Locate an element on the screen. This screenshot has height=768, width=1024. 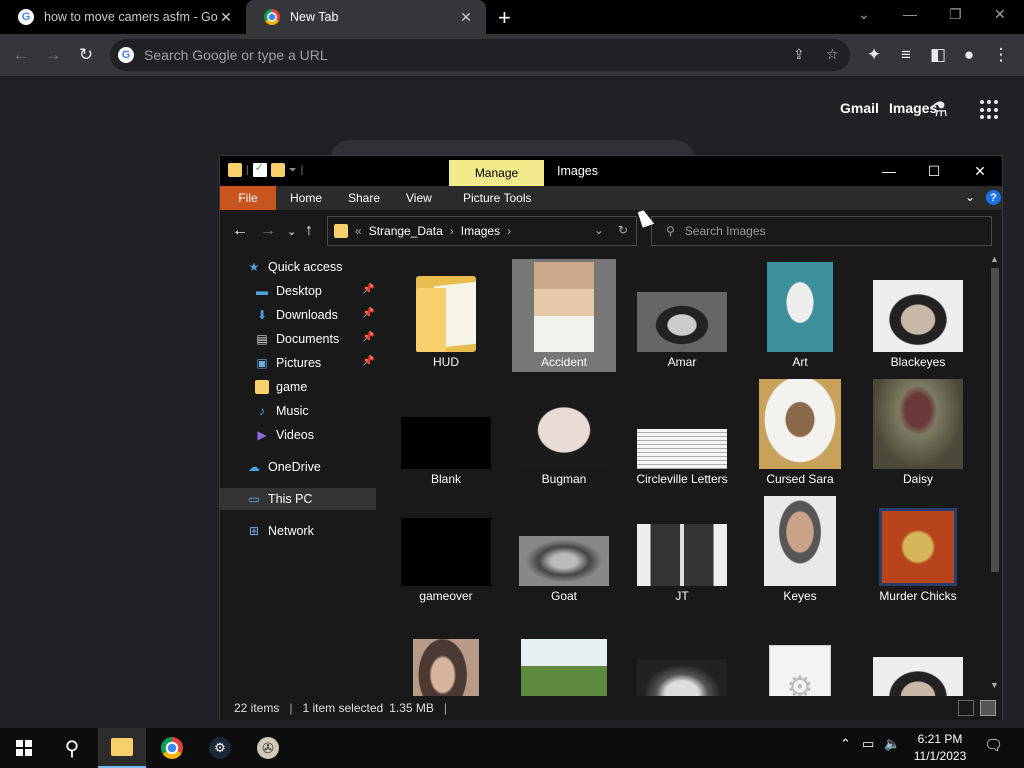
ribbon-tab-view: View is located at coordinates (419, 198).